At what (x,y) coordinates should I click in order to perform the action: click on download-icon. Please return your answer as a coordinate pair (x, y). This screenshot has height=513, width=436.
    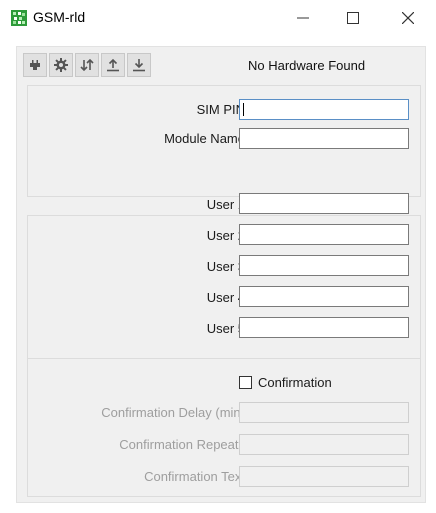
    Looking at the image, I should click on (139, 65).